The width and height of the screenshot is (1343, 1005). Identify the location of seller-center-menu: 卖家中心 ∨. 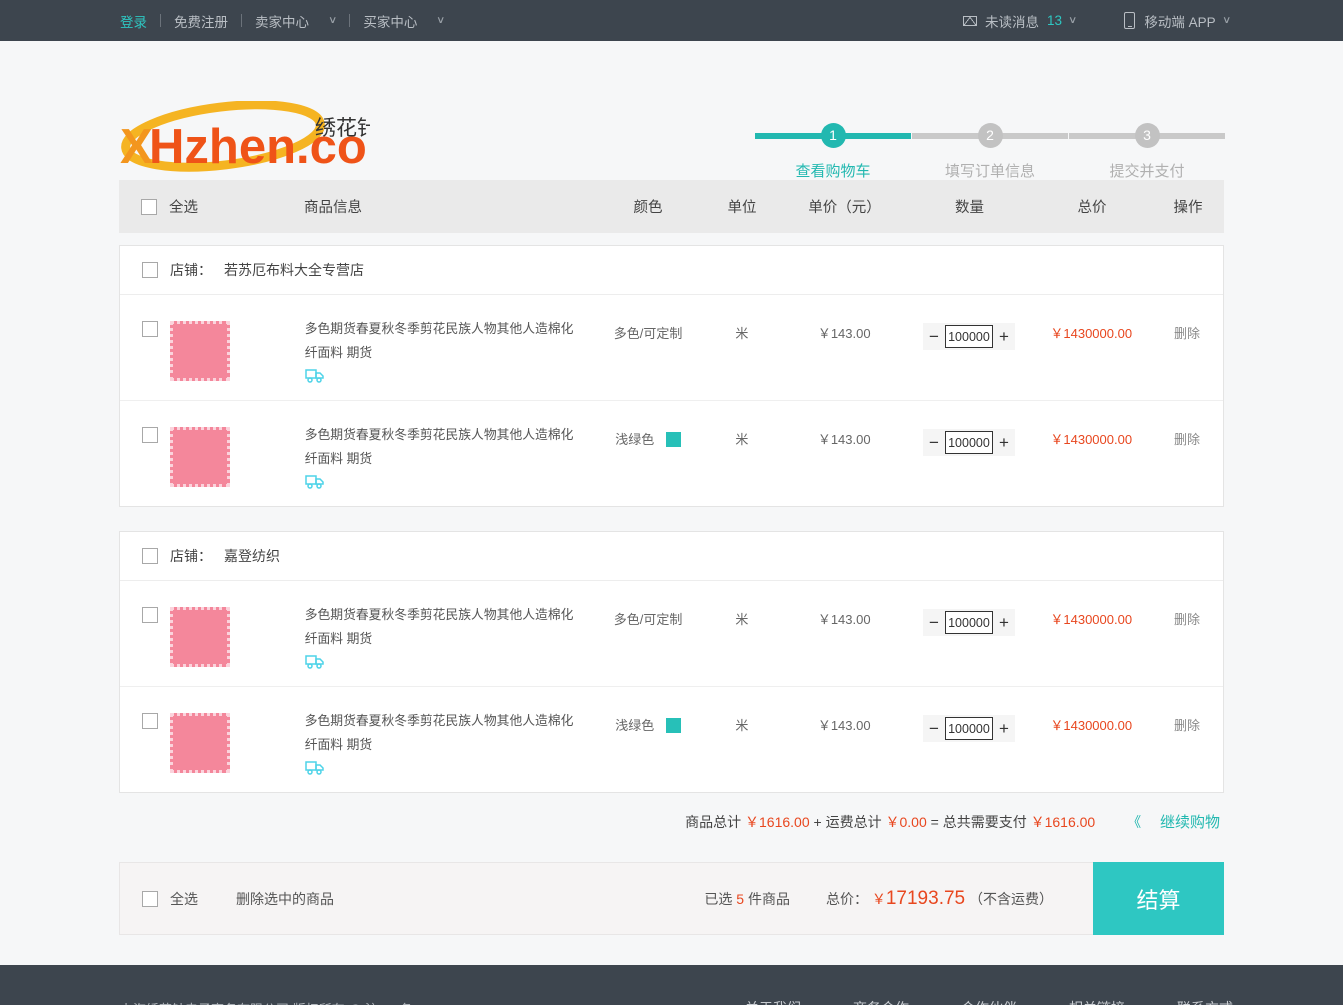
(290, 21).